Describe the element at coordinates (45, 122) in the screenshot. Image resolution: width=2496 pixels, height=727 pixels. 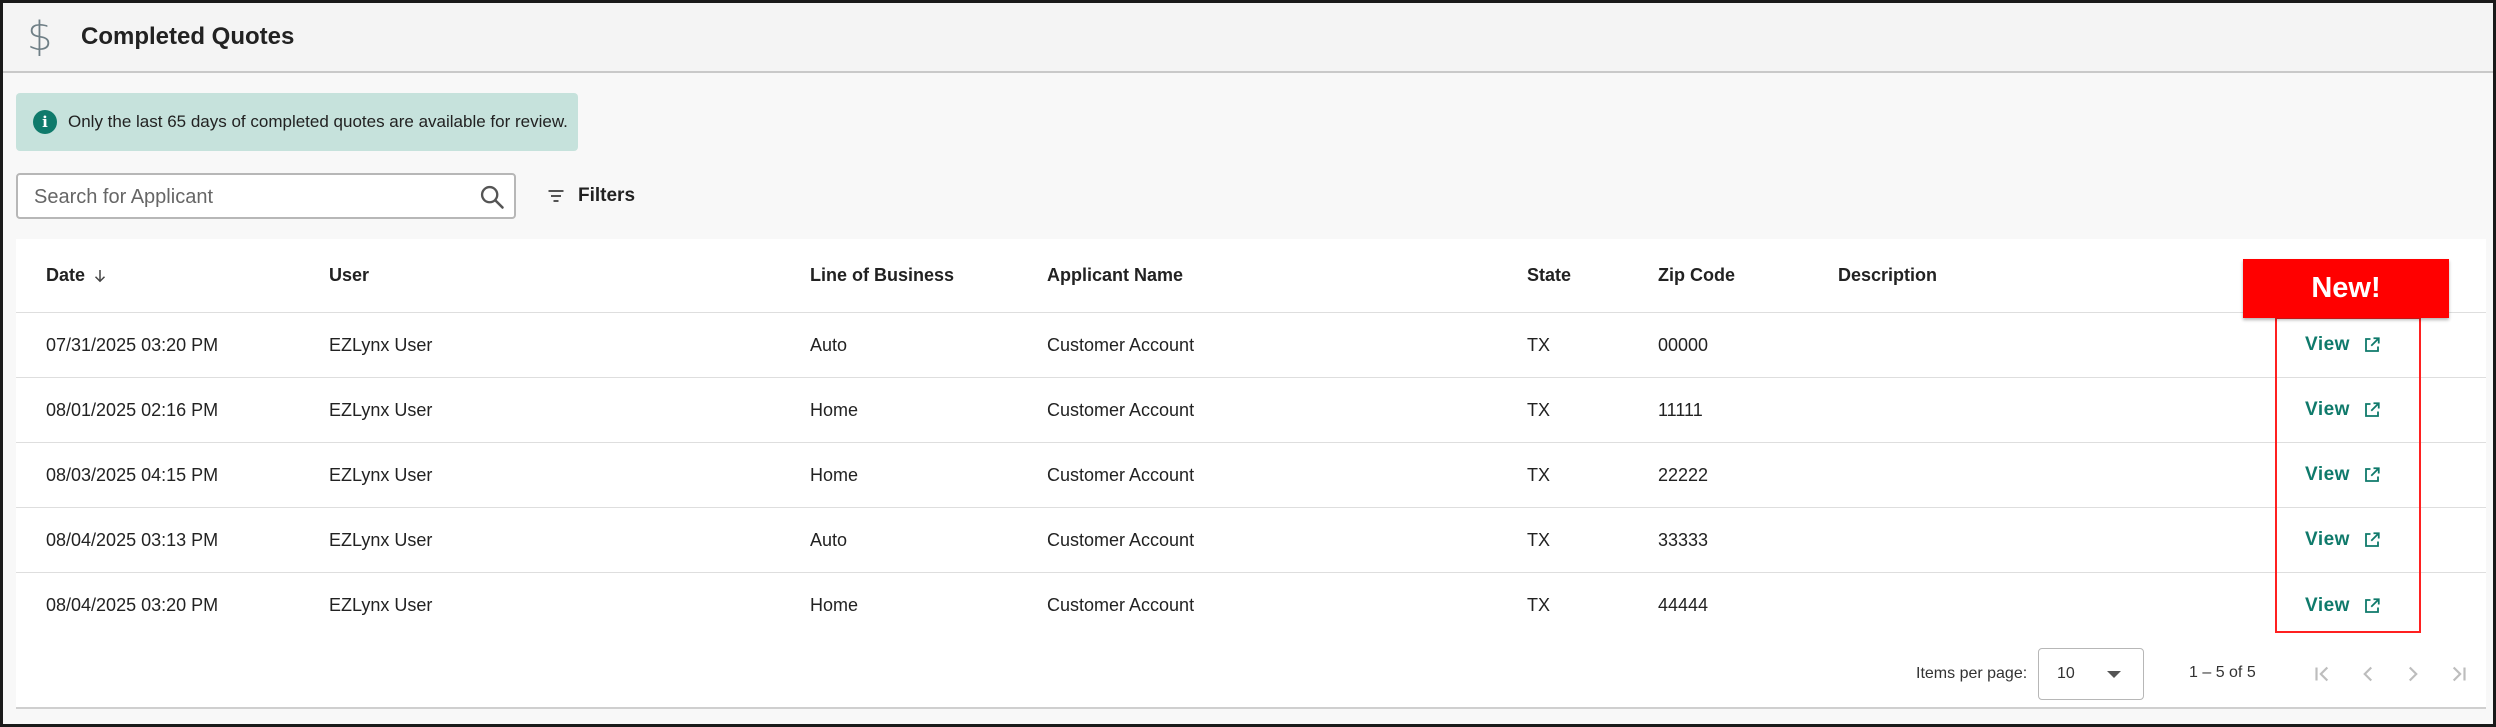
I see `info-icon: i` at that location.